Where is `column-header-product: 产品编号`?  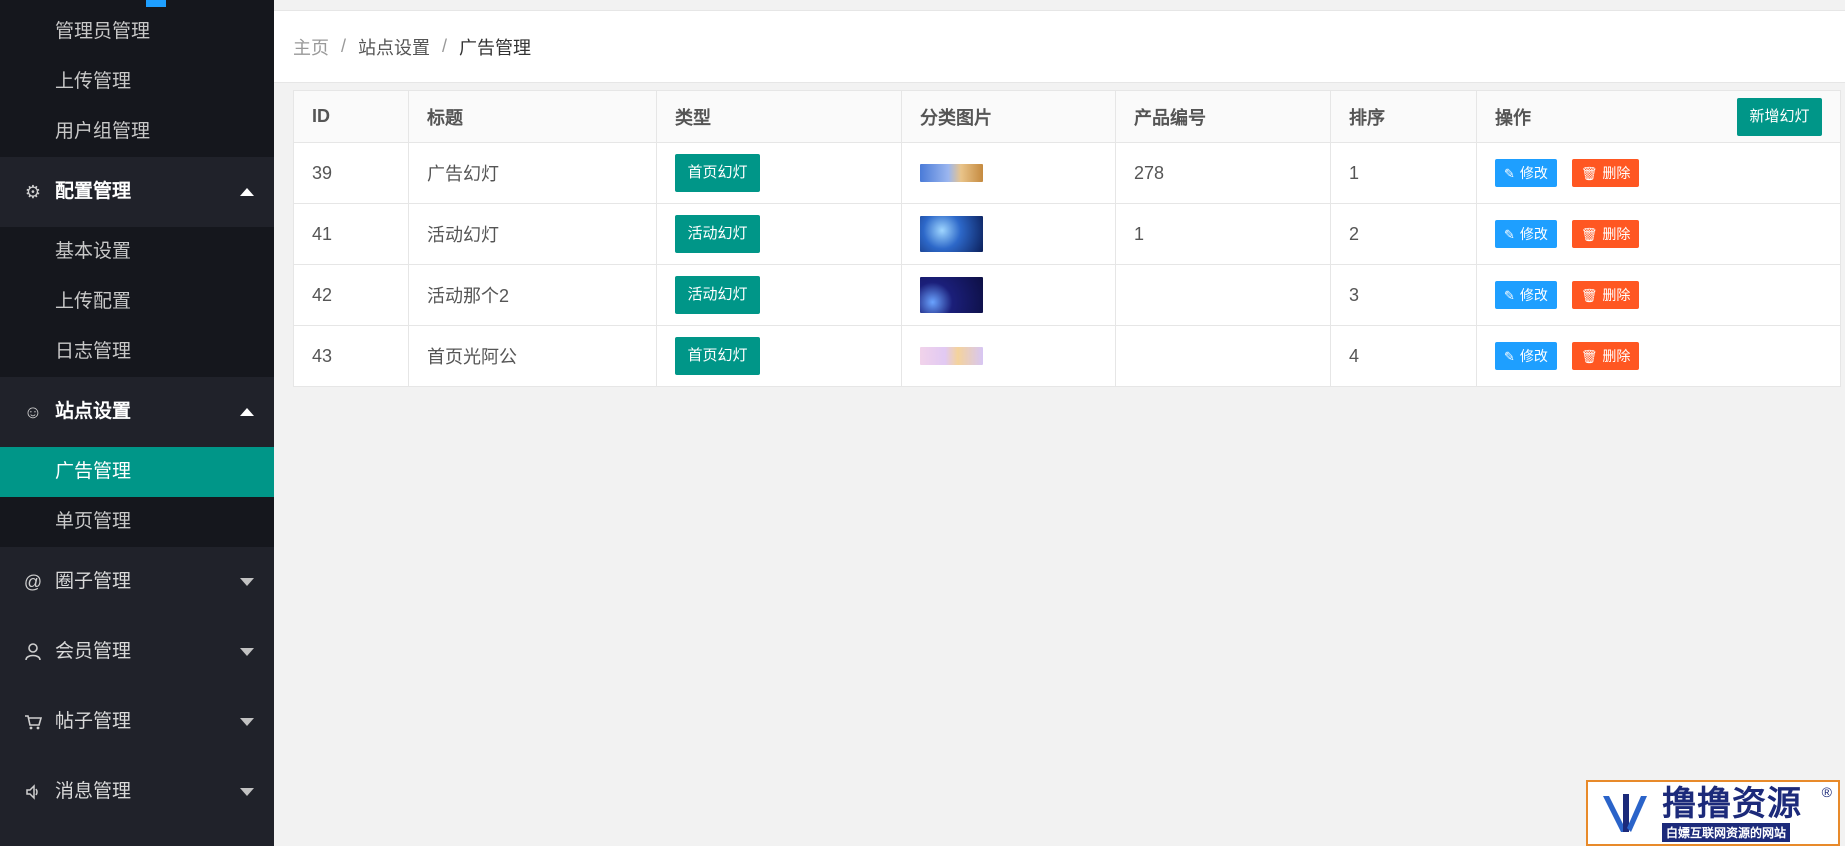 column-header-product: 产品编号 is located at coordinates (1223, 116).